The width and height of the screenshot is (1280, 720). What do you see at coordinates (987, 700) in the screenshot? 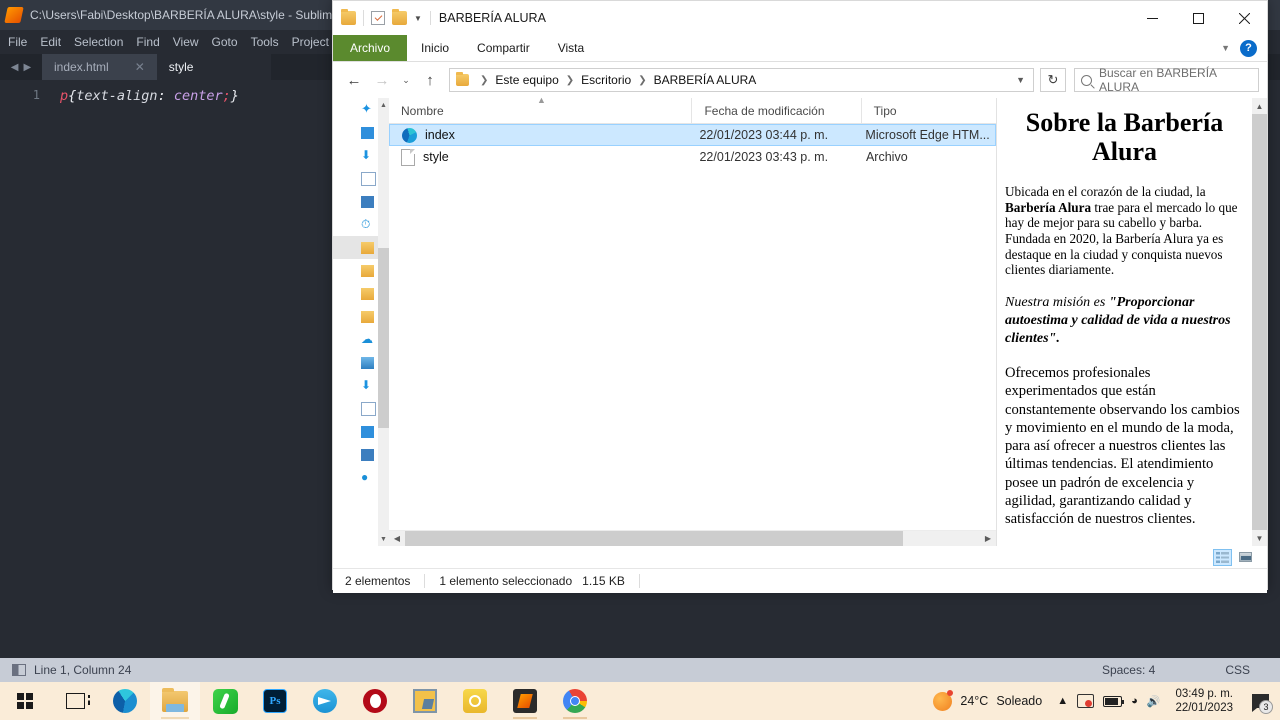
I see `weather-widget: 24°C Soleado` at bounding box center [987, 700].